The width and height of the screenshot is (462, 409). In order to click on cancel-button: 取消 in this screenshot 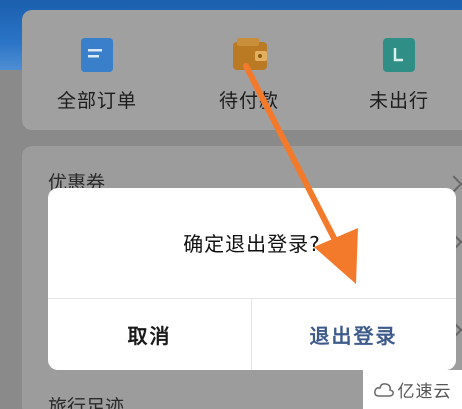, I will do `click(149, 334)`.